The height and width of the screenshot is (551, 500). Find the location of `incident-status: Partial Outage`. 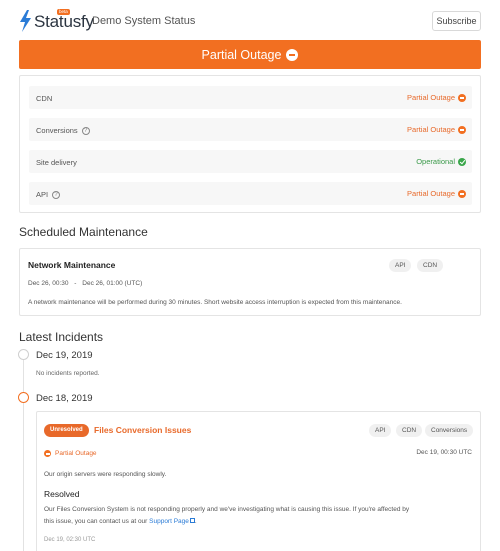

incident-status: Partial Outage is located at coordinates (70, 453).